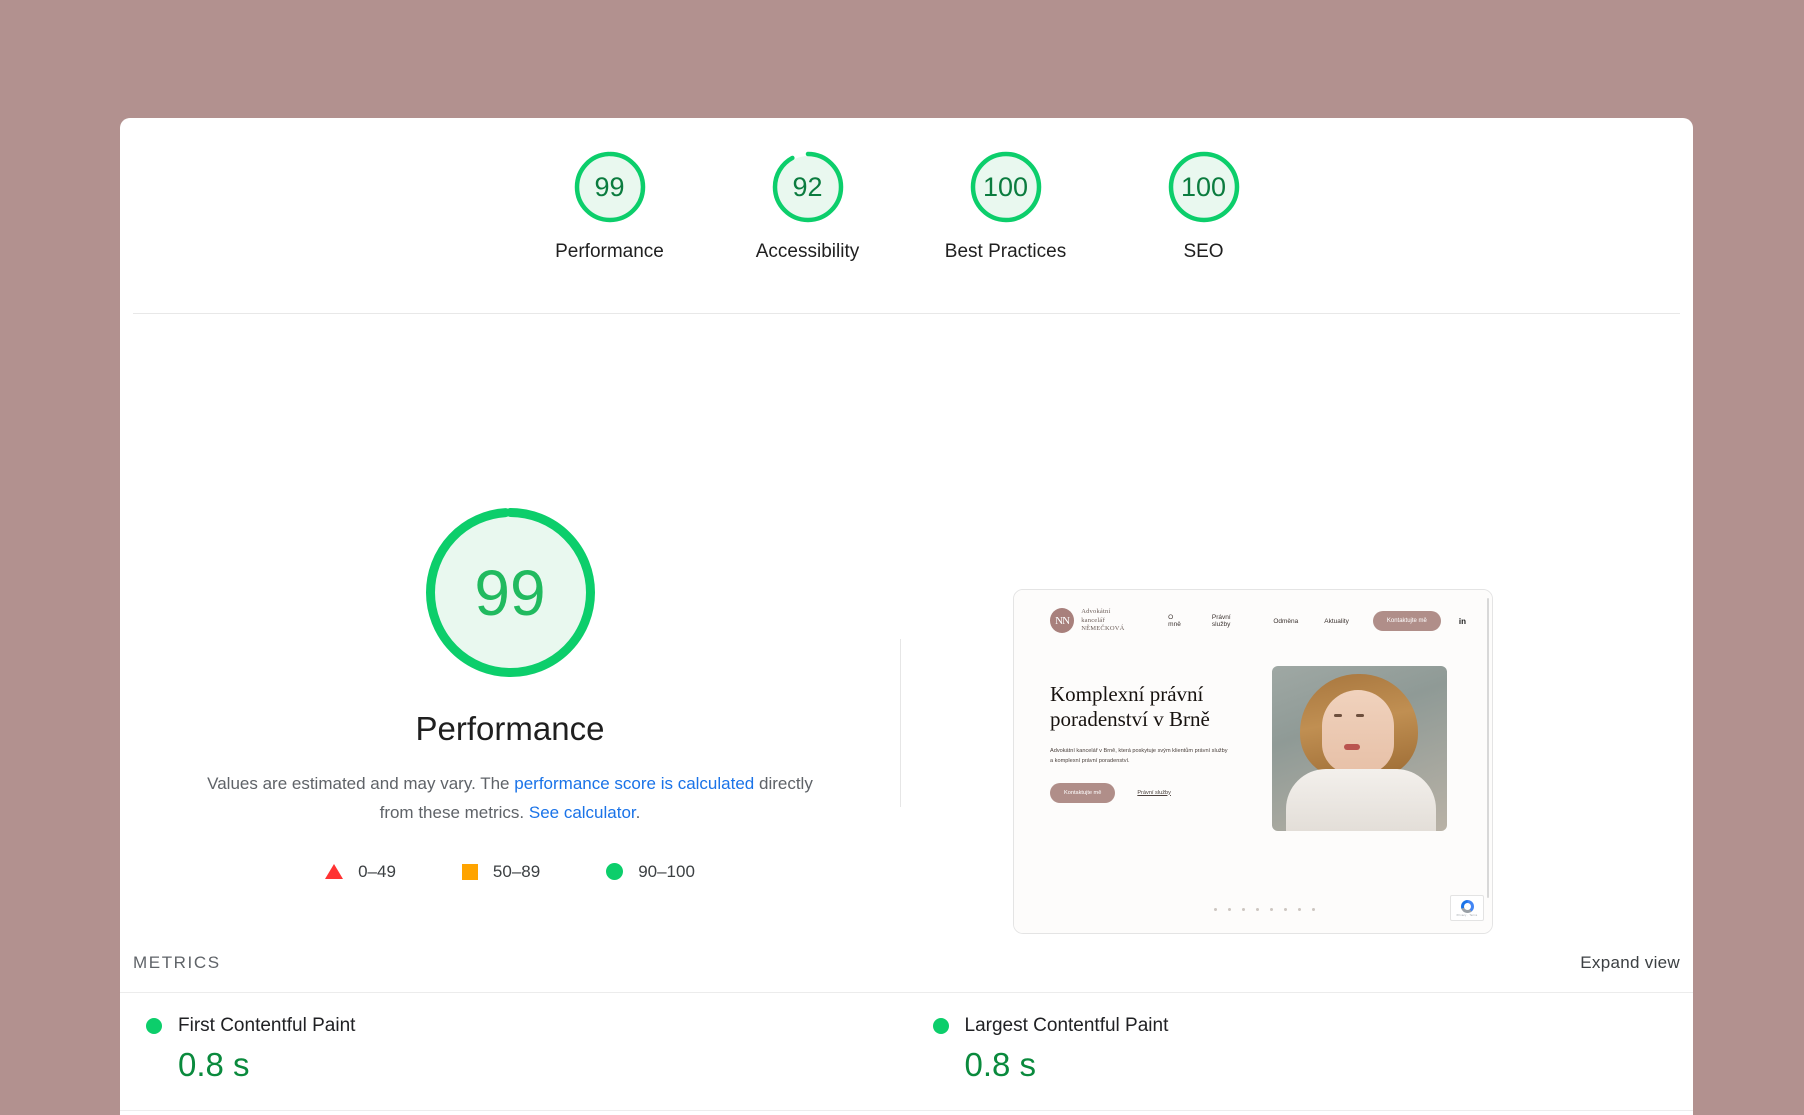  What do you see at coordinates (377, 871) in the screenshot?
I see `legend-range-fail: 0–49` at bounding box center [377, 871].